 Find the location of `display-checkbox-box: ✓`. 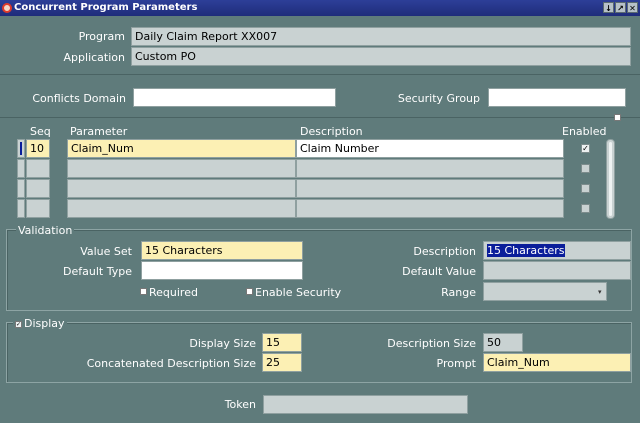

display-checkbox-box: ✓ is located at coordinates (18, 324).